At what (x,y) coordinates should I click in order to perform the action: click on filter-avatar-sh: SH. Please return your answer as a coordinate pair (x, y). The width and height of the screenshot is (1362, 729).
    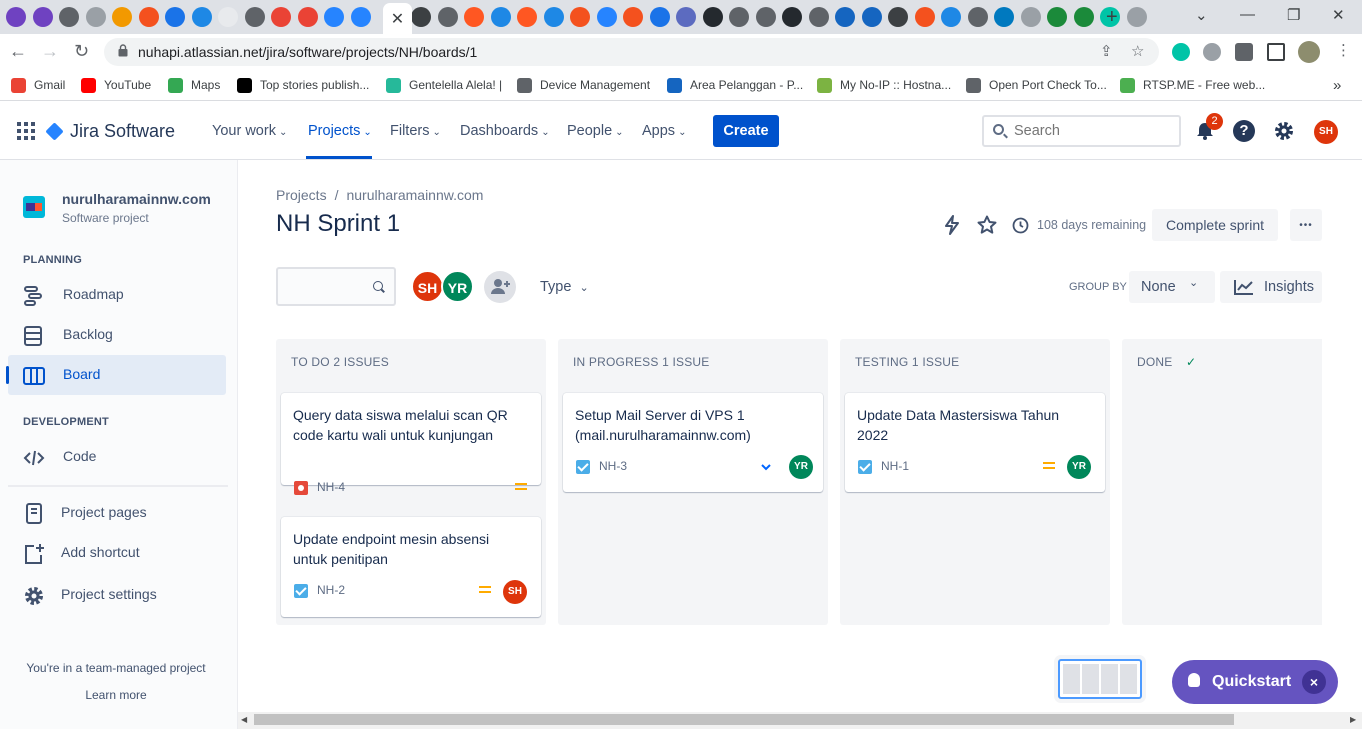
    Looking at the image, I should click on (427, 286).